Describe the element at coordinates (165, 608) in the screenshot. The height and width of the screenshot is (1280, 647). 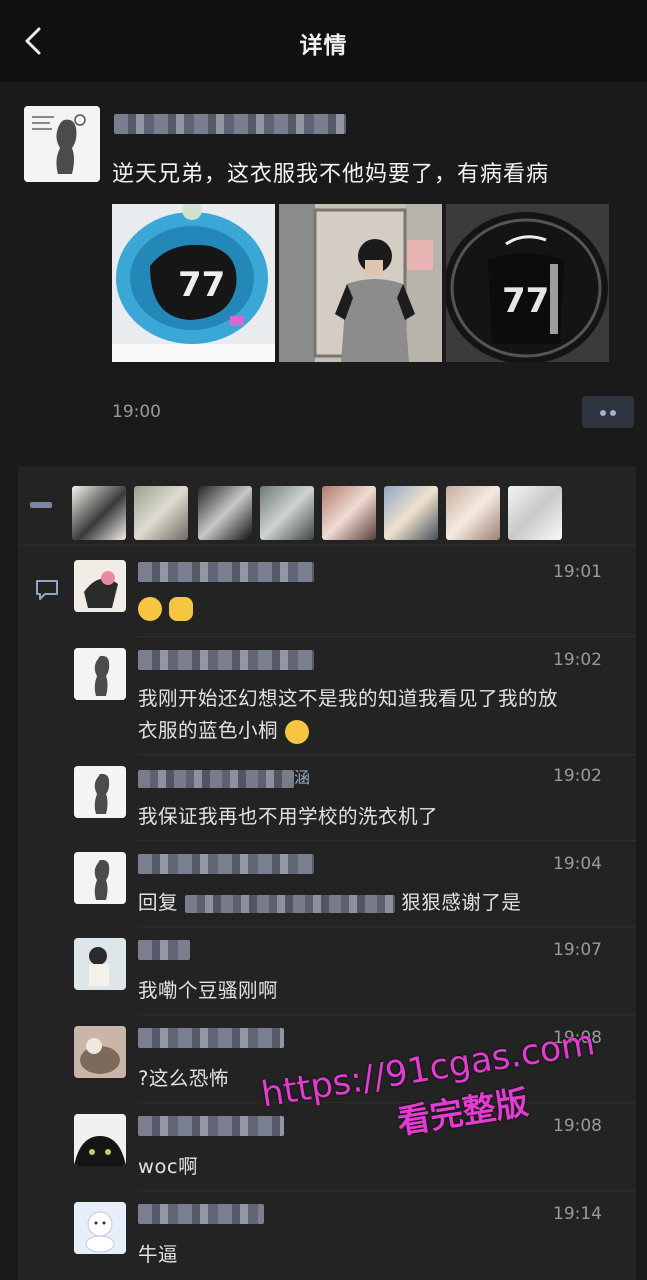
I see `comment-text` at that location.